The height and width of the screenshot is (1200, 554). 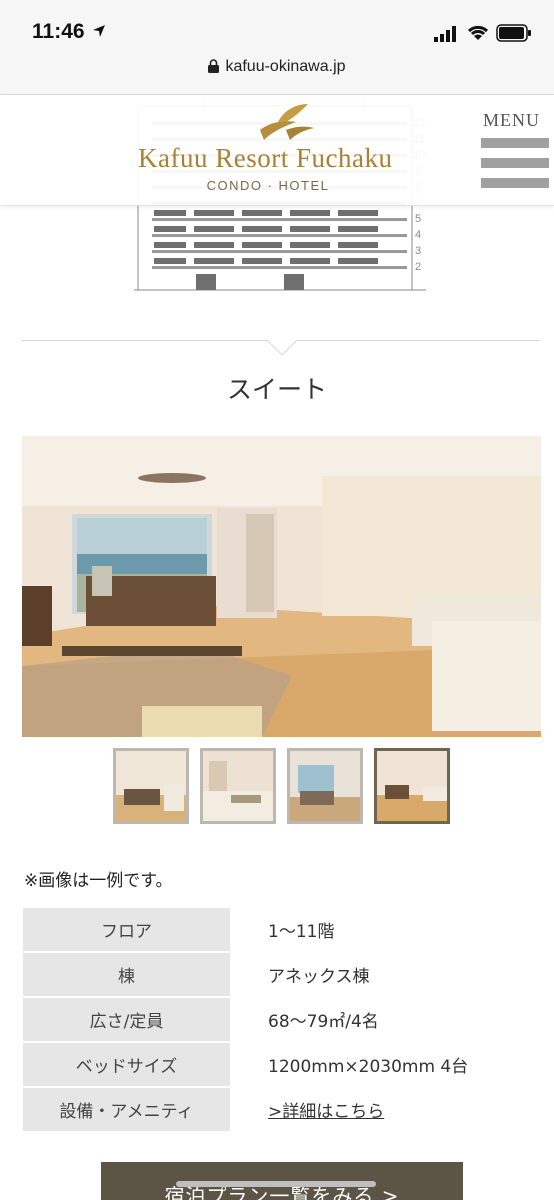 What do you see at coordinates (214, 66) in the screenshot?
I see `lock-icon` at bounding box center [214, 66].